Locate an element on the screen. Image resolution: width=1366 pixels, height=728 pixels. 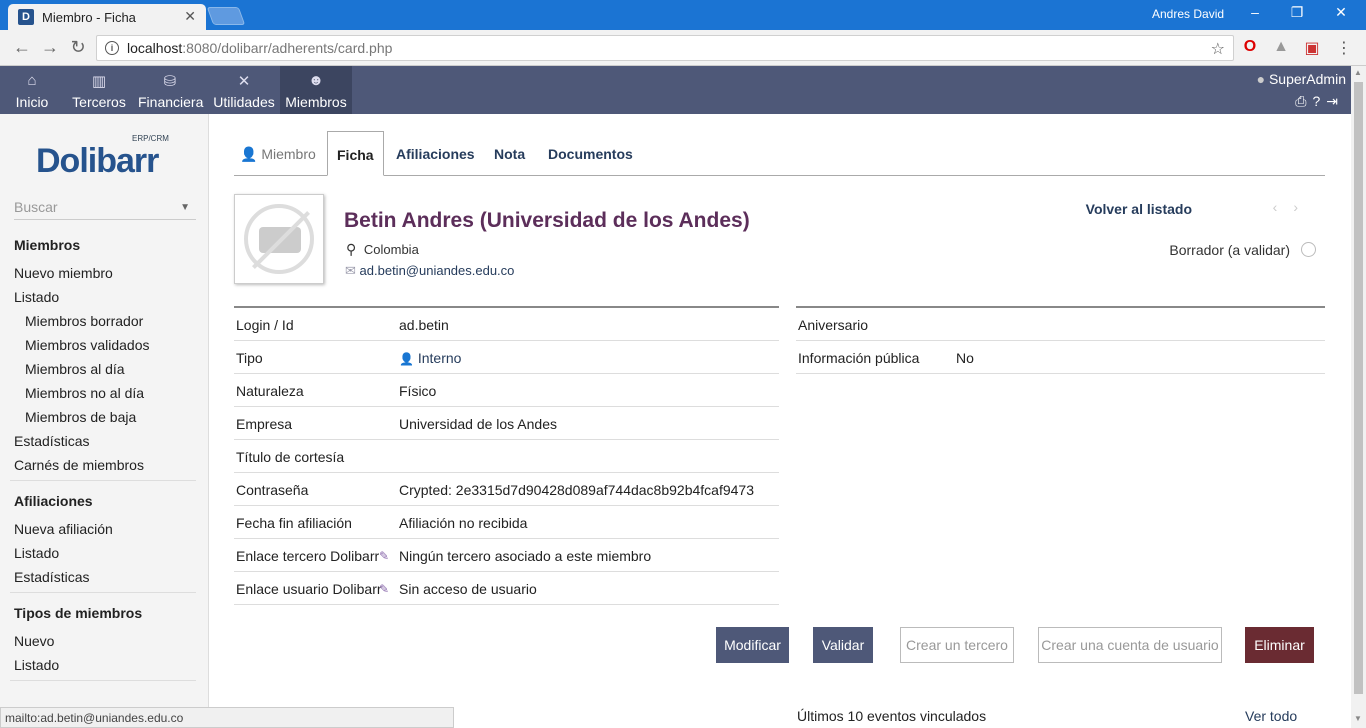
member-photo-placeholder is located at coordinates (279, 239).